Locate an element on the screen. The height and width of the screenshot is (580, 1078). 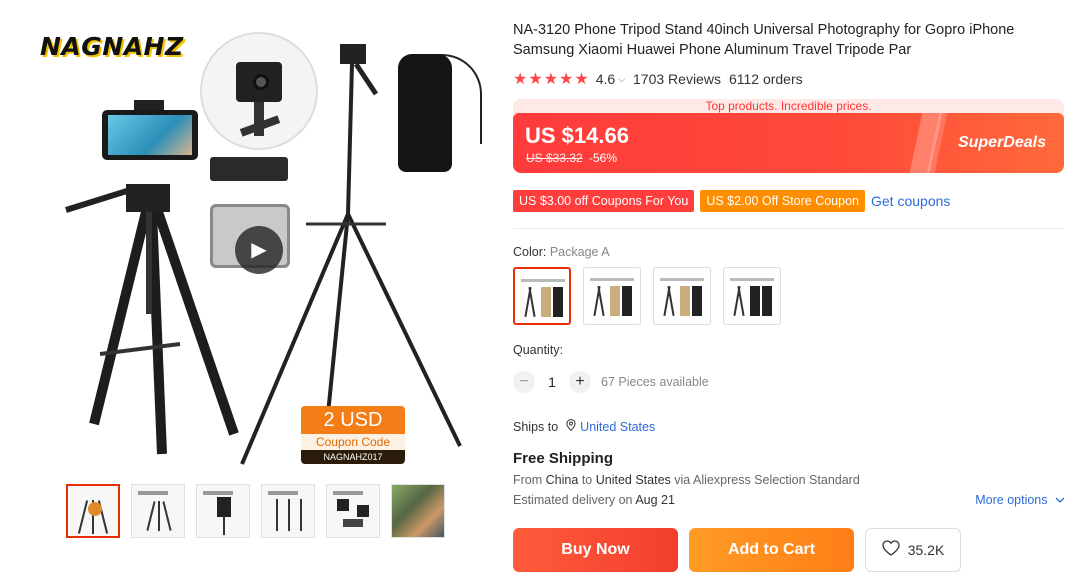
swatch-package-a is located at coordinates (542, 296).